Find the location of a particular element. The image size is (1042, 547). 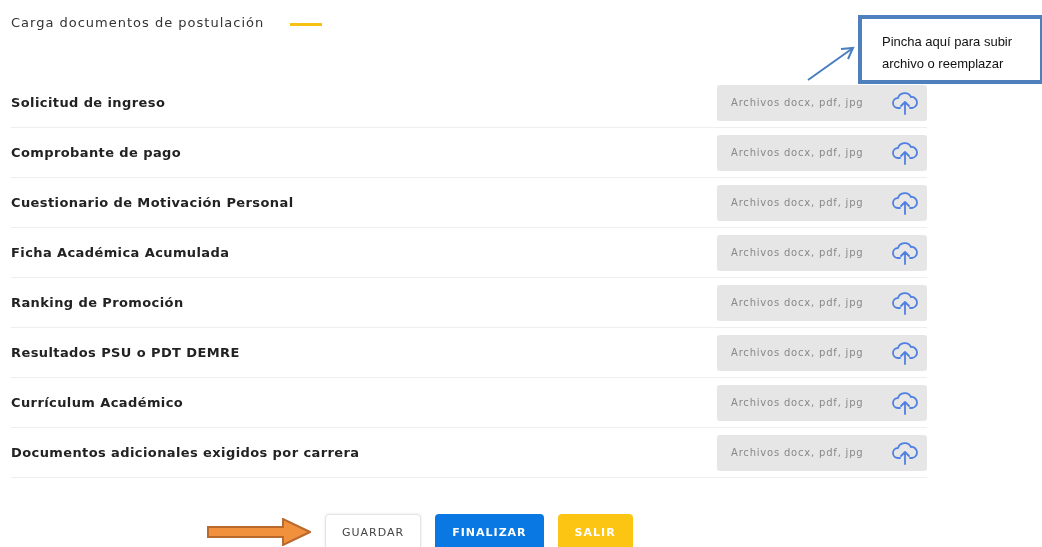

save-button: GUARDAR is located at coordinates (373, 530).